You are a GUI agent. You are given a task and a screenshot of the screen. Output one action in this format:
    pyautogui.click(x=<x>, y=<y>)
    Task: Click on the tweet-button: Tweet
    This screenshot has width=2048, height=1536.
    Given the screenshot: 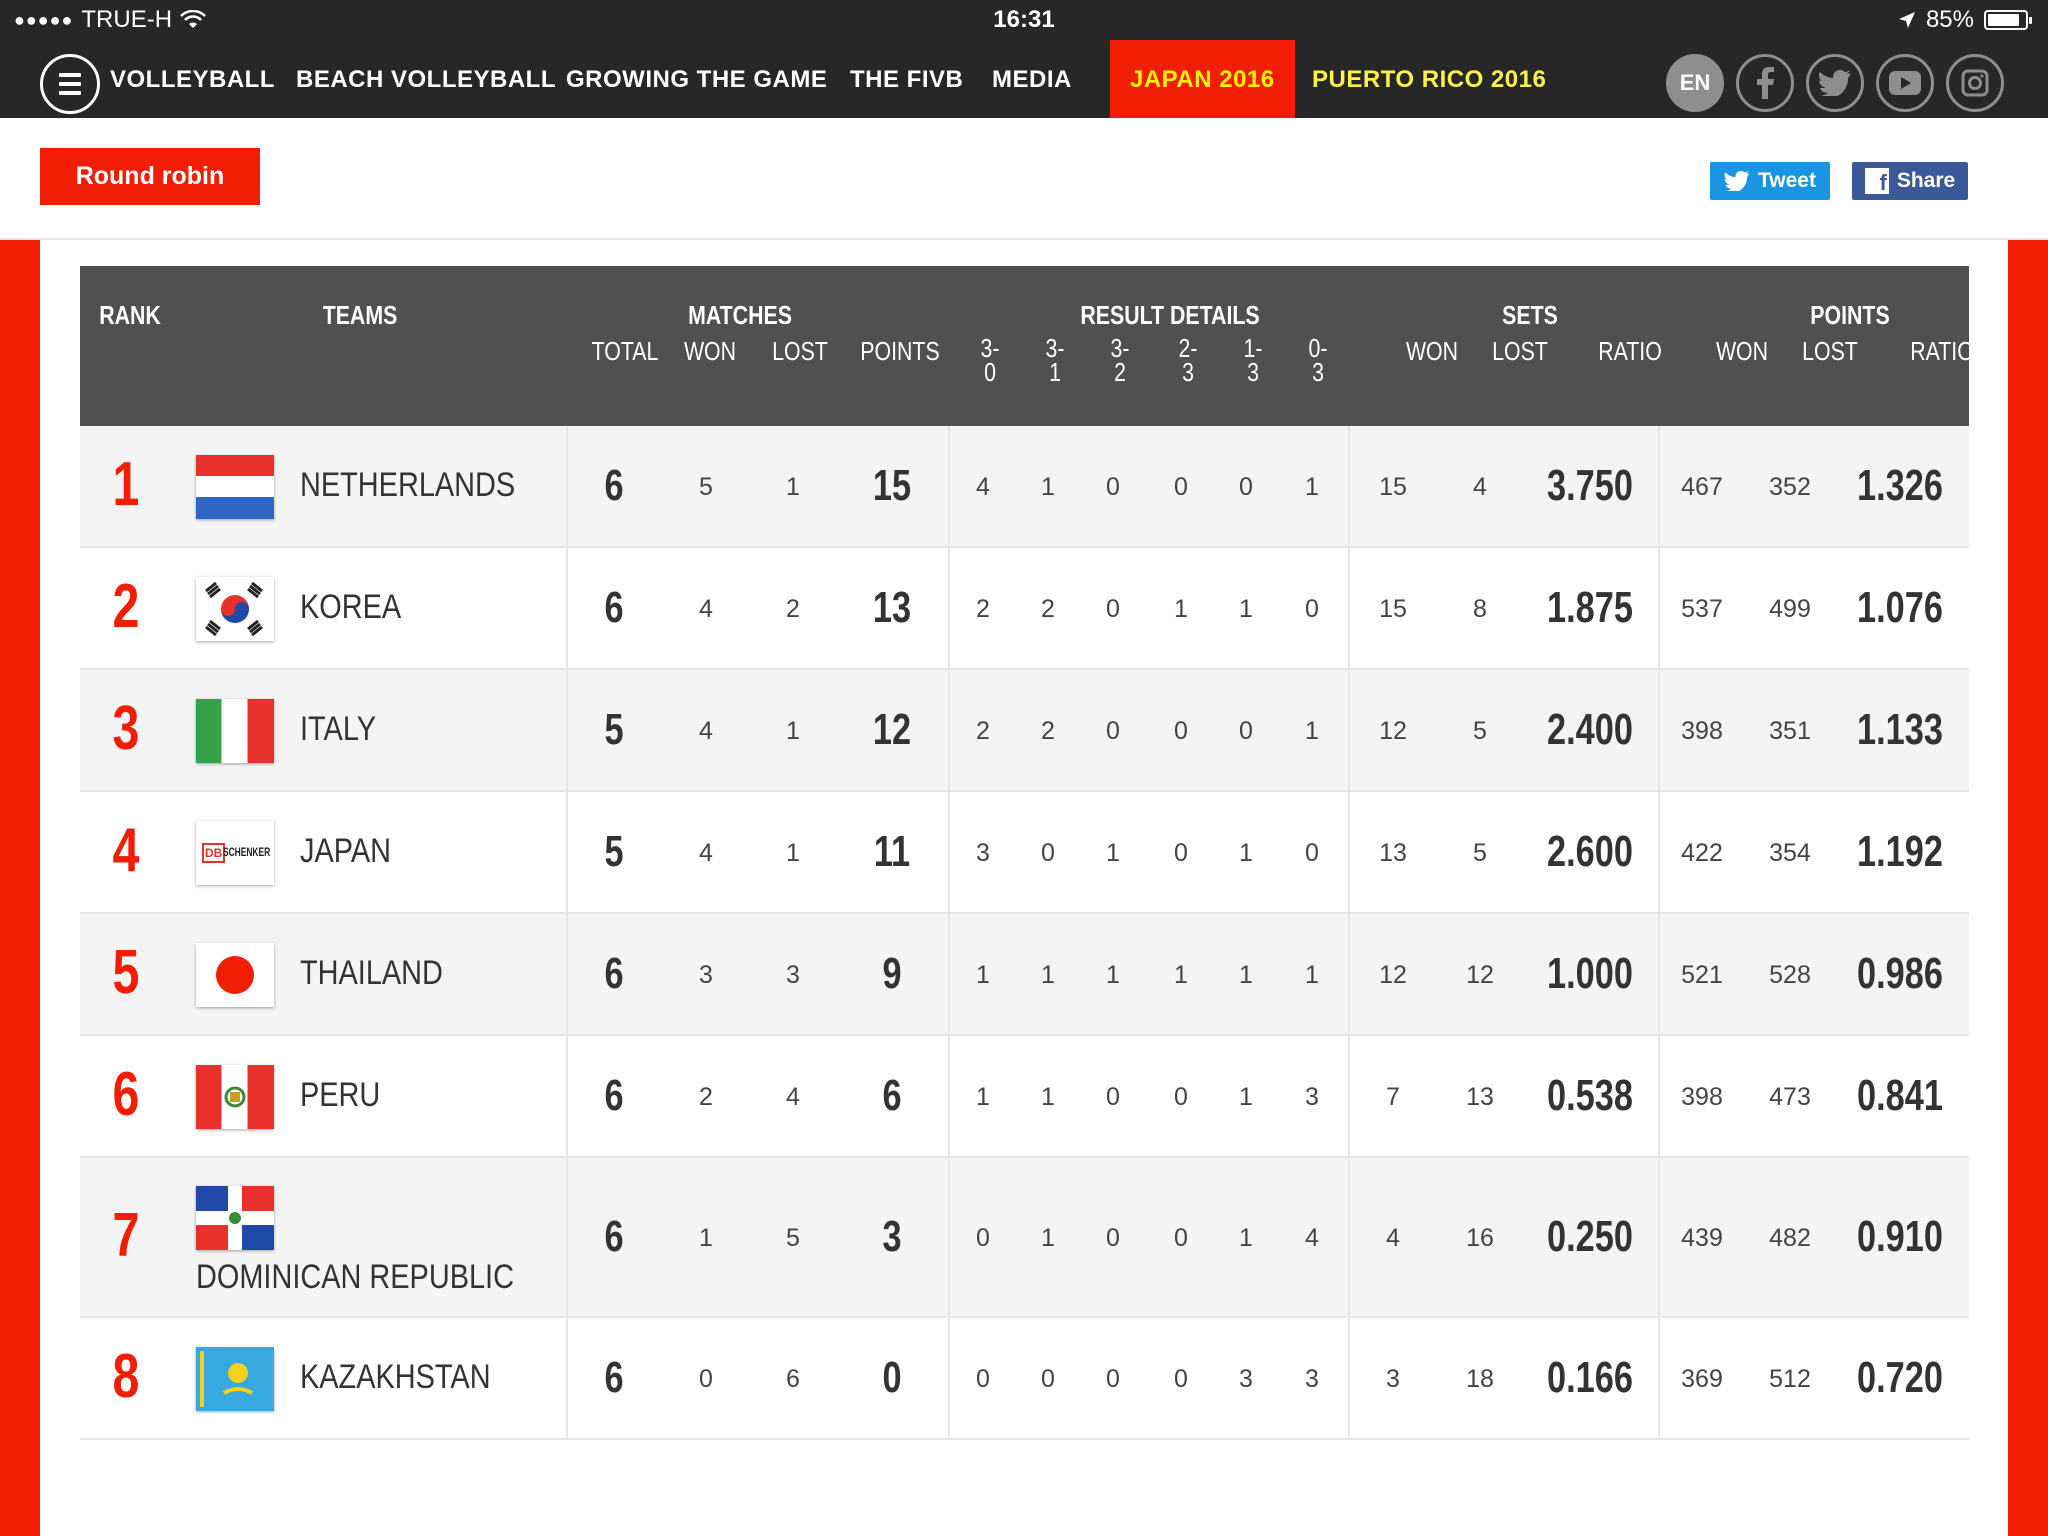 What is the action you would take?
    pyautogui.click(x=1770, y=181)
    